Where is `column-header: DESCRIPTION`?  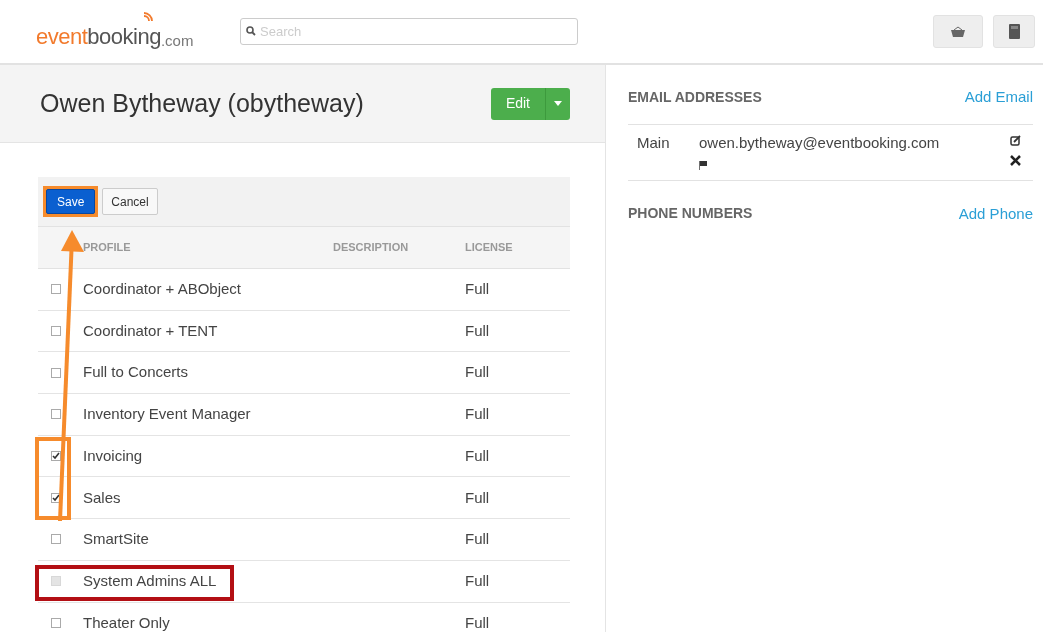
column-header: DESCRIPTION is located at coordinates (371, 248).